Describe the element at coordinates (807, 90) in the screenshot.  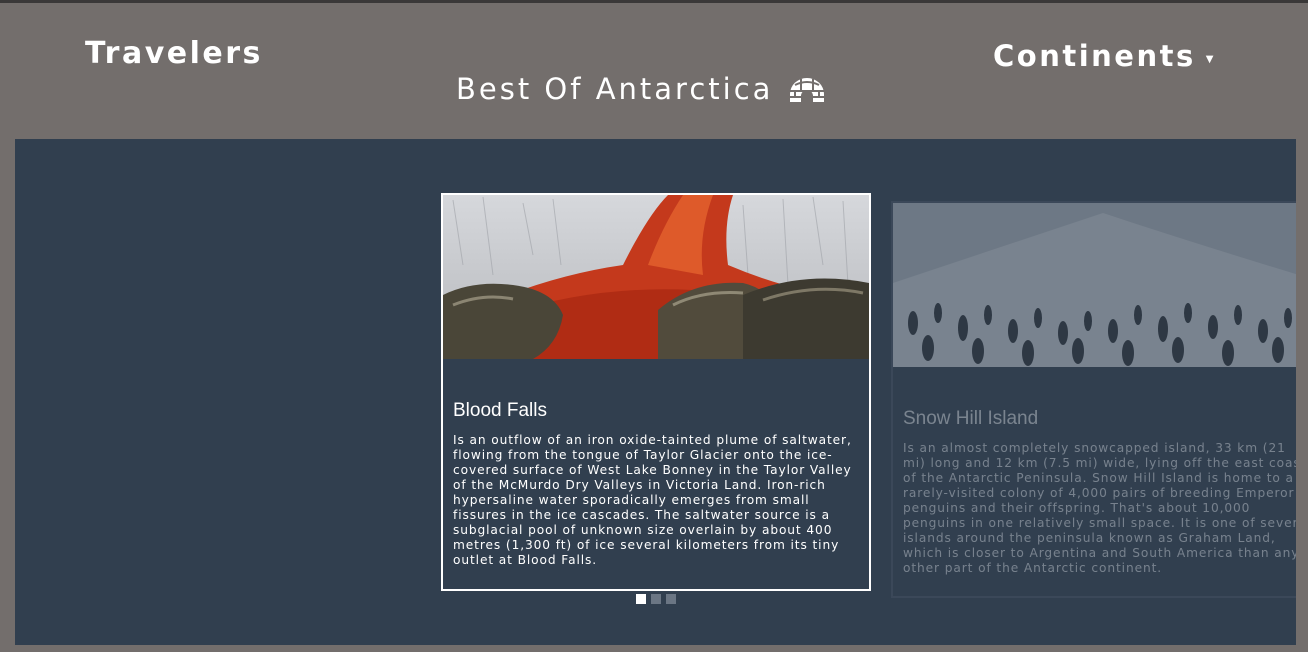
I see `igloo-icon` at that location.